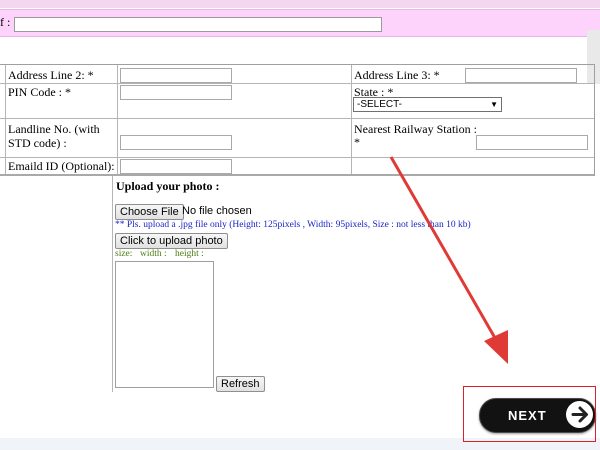  I want to click on annotation-arrow, so click(448, 260).